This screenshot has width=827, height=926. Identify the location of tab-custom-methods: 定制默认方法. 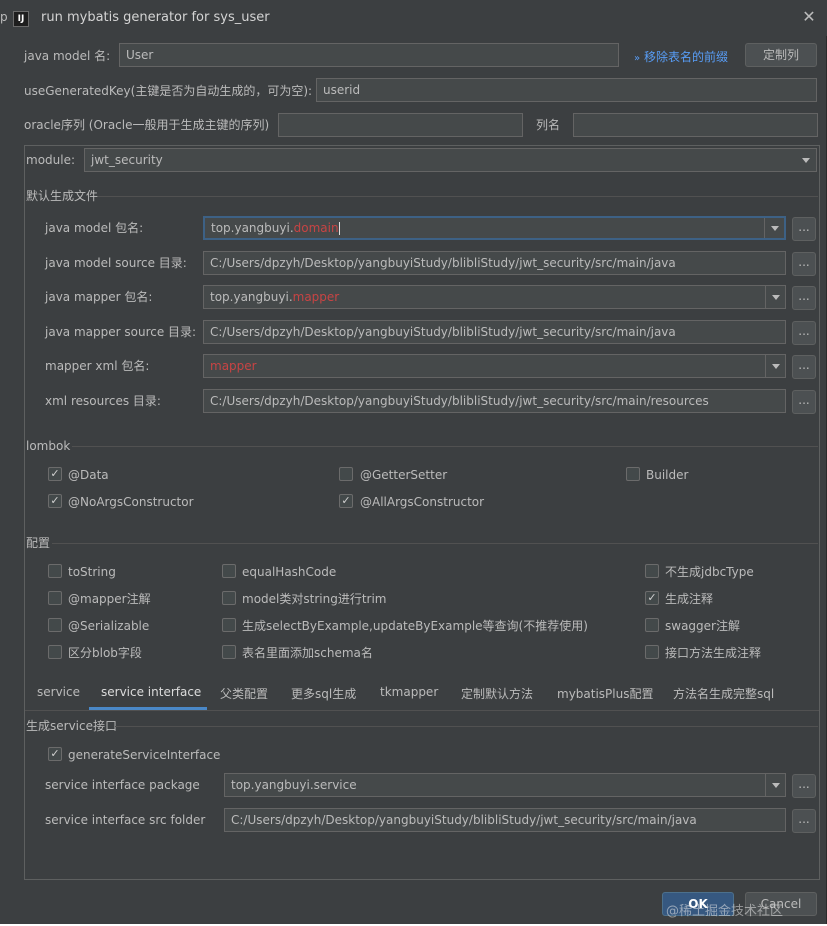
(497, 693).